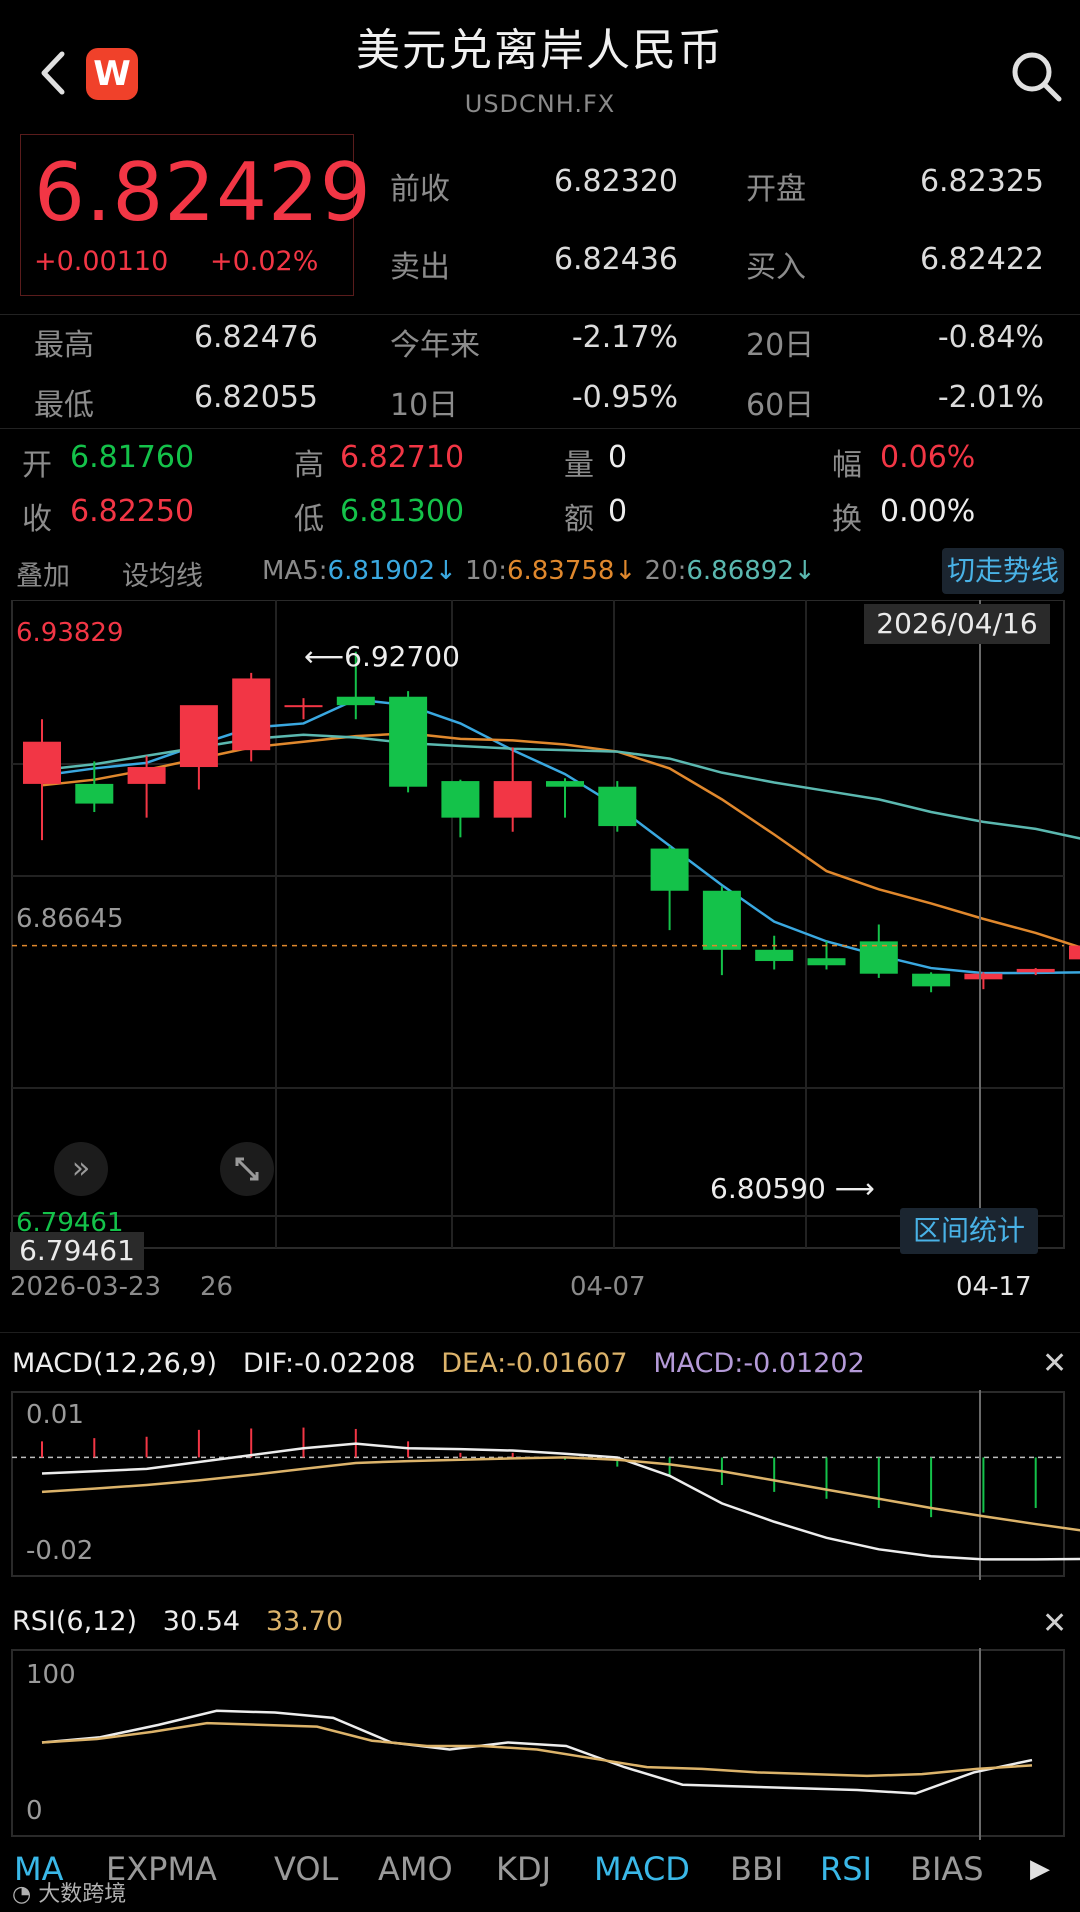  Describe the element at coordinates (295, 571) in the screenshot. I see `ma5-label: MA5:` at that location.